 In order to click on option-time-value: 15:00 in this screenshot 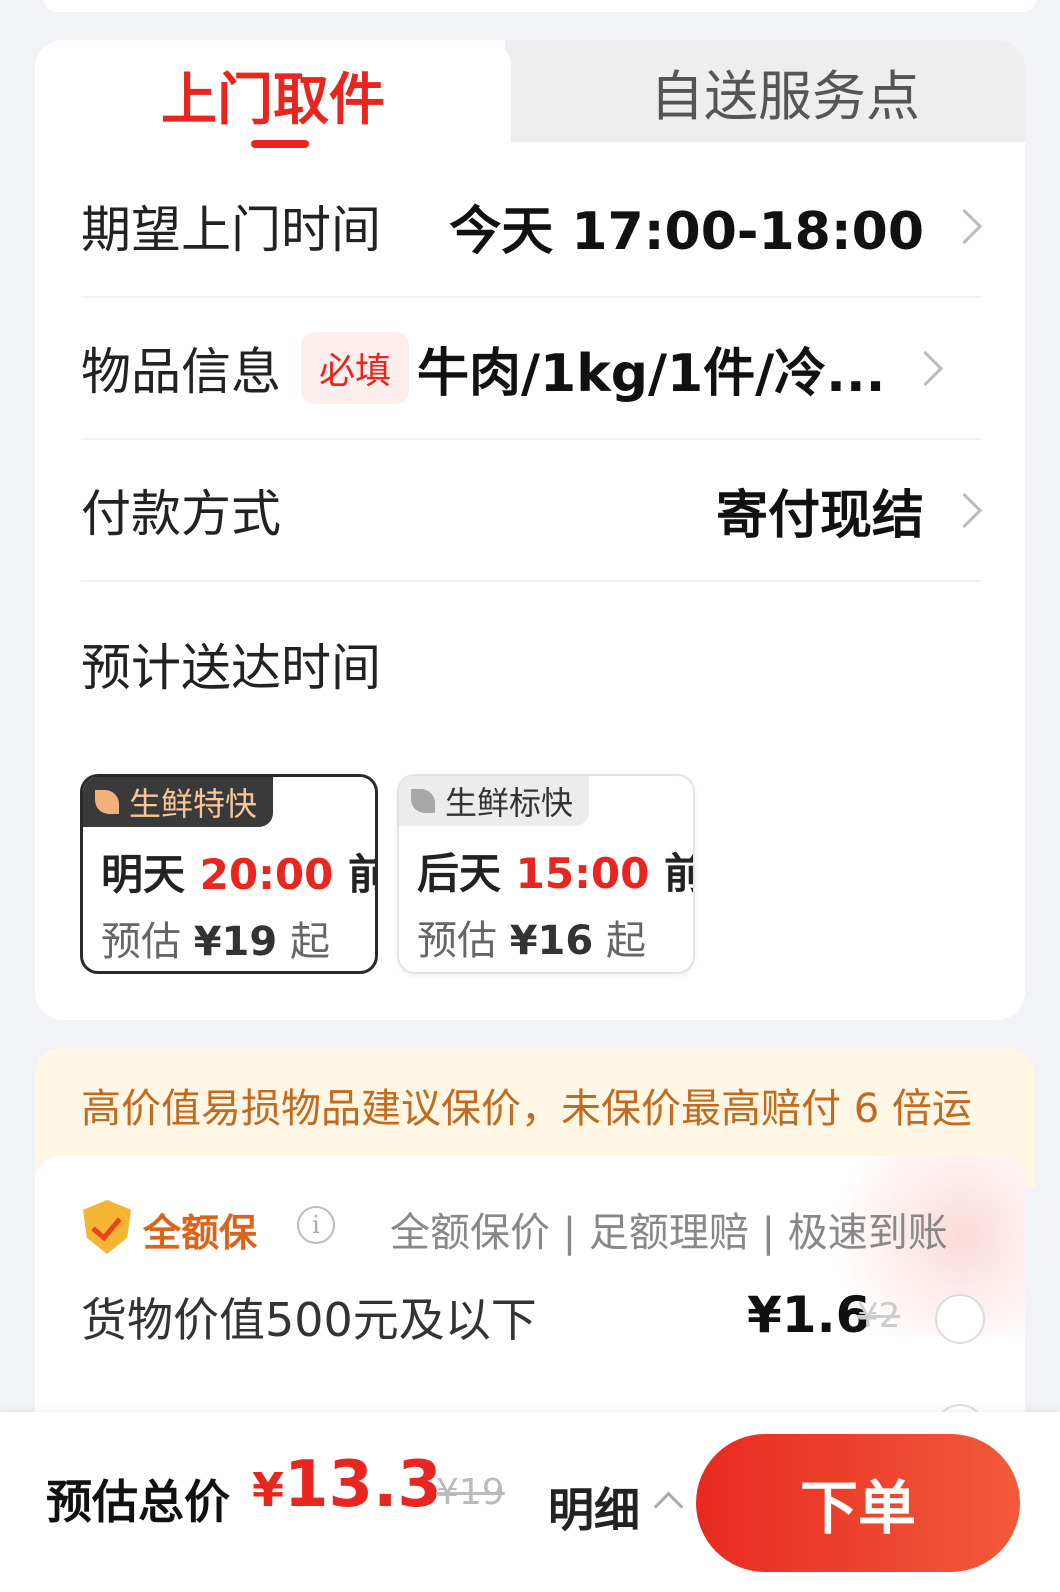, I will do `click(582, 873)`.